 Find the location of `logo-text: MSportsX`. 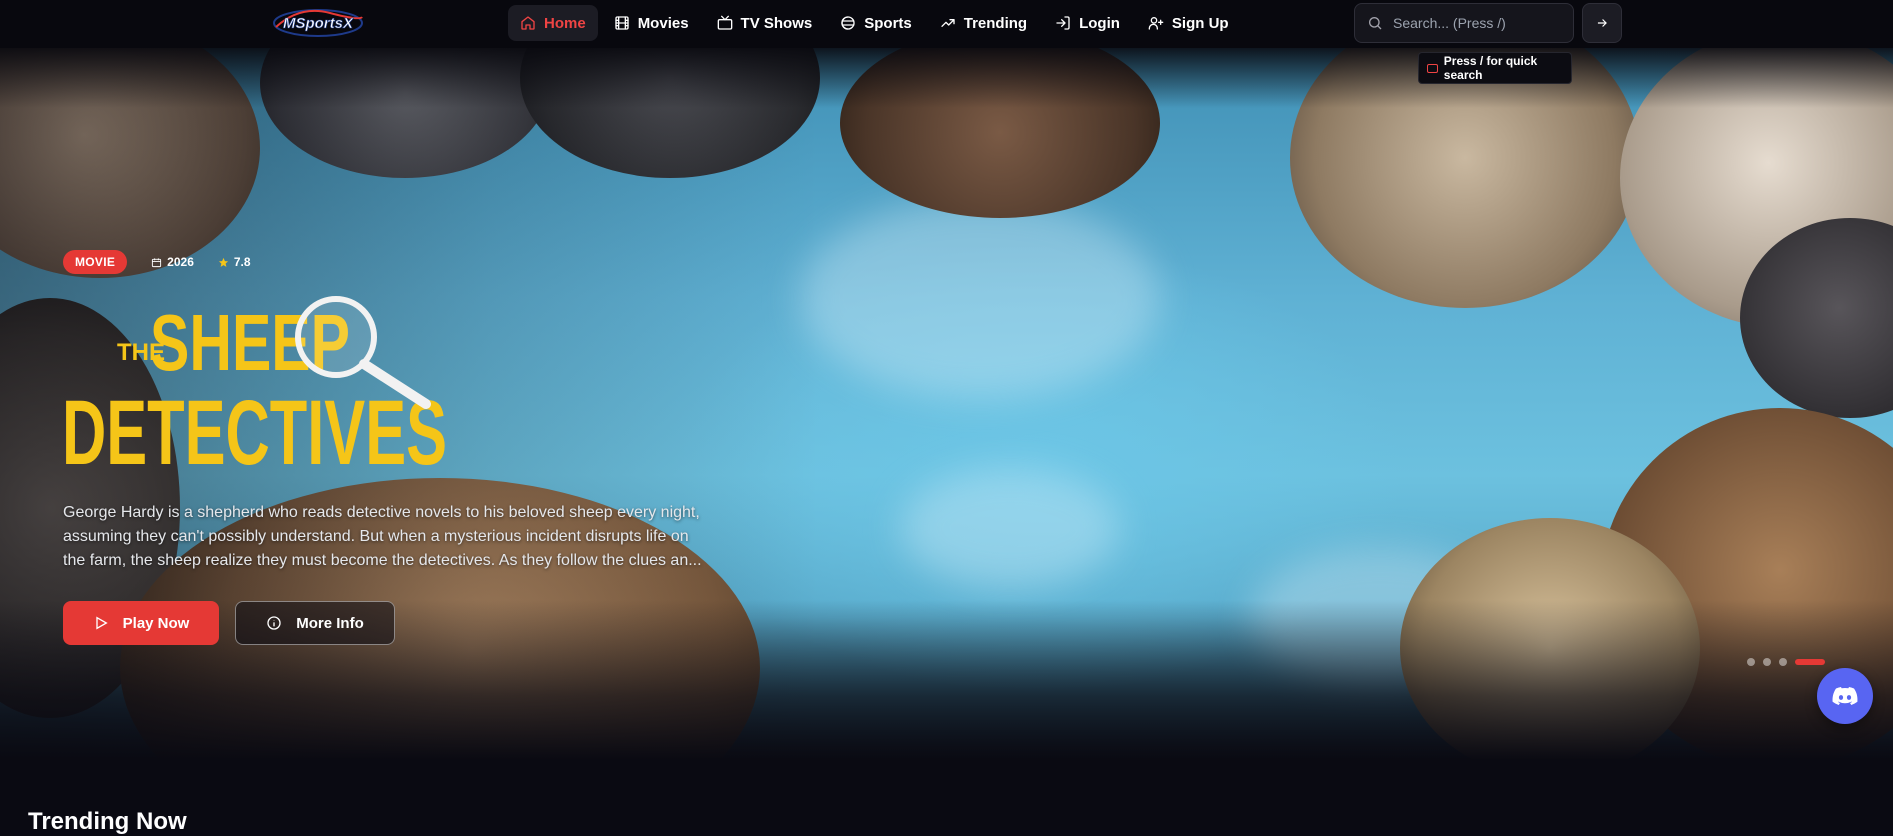

logo-text: MSportsX is located at coordinates (318, 23).